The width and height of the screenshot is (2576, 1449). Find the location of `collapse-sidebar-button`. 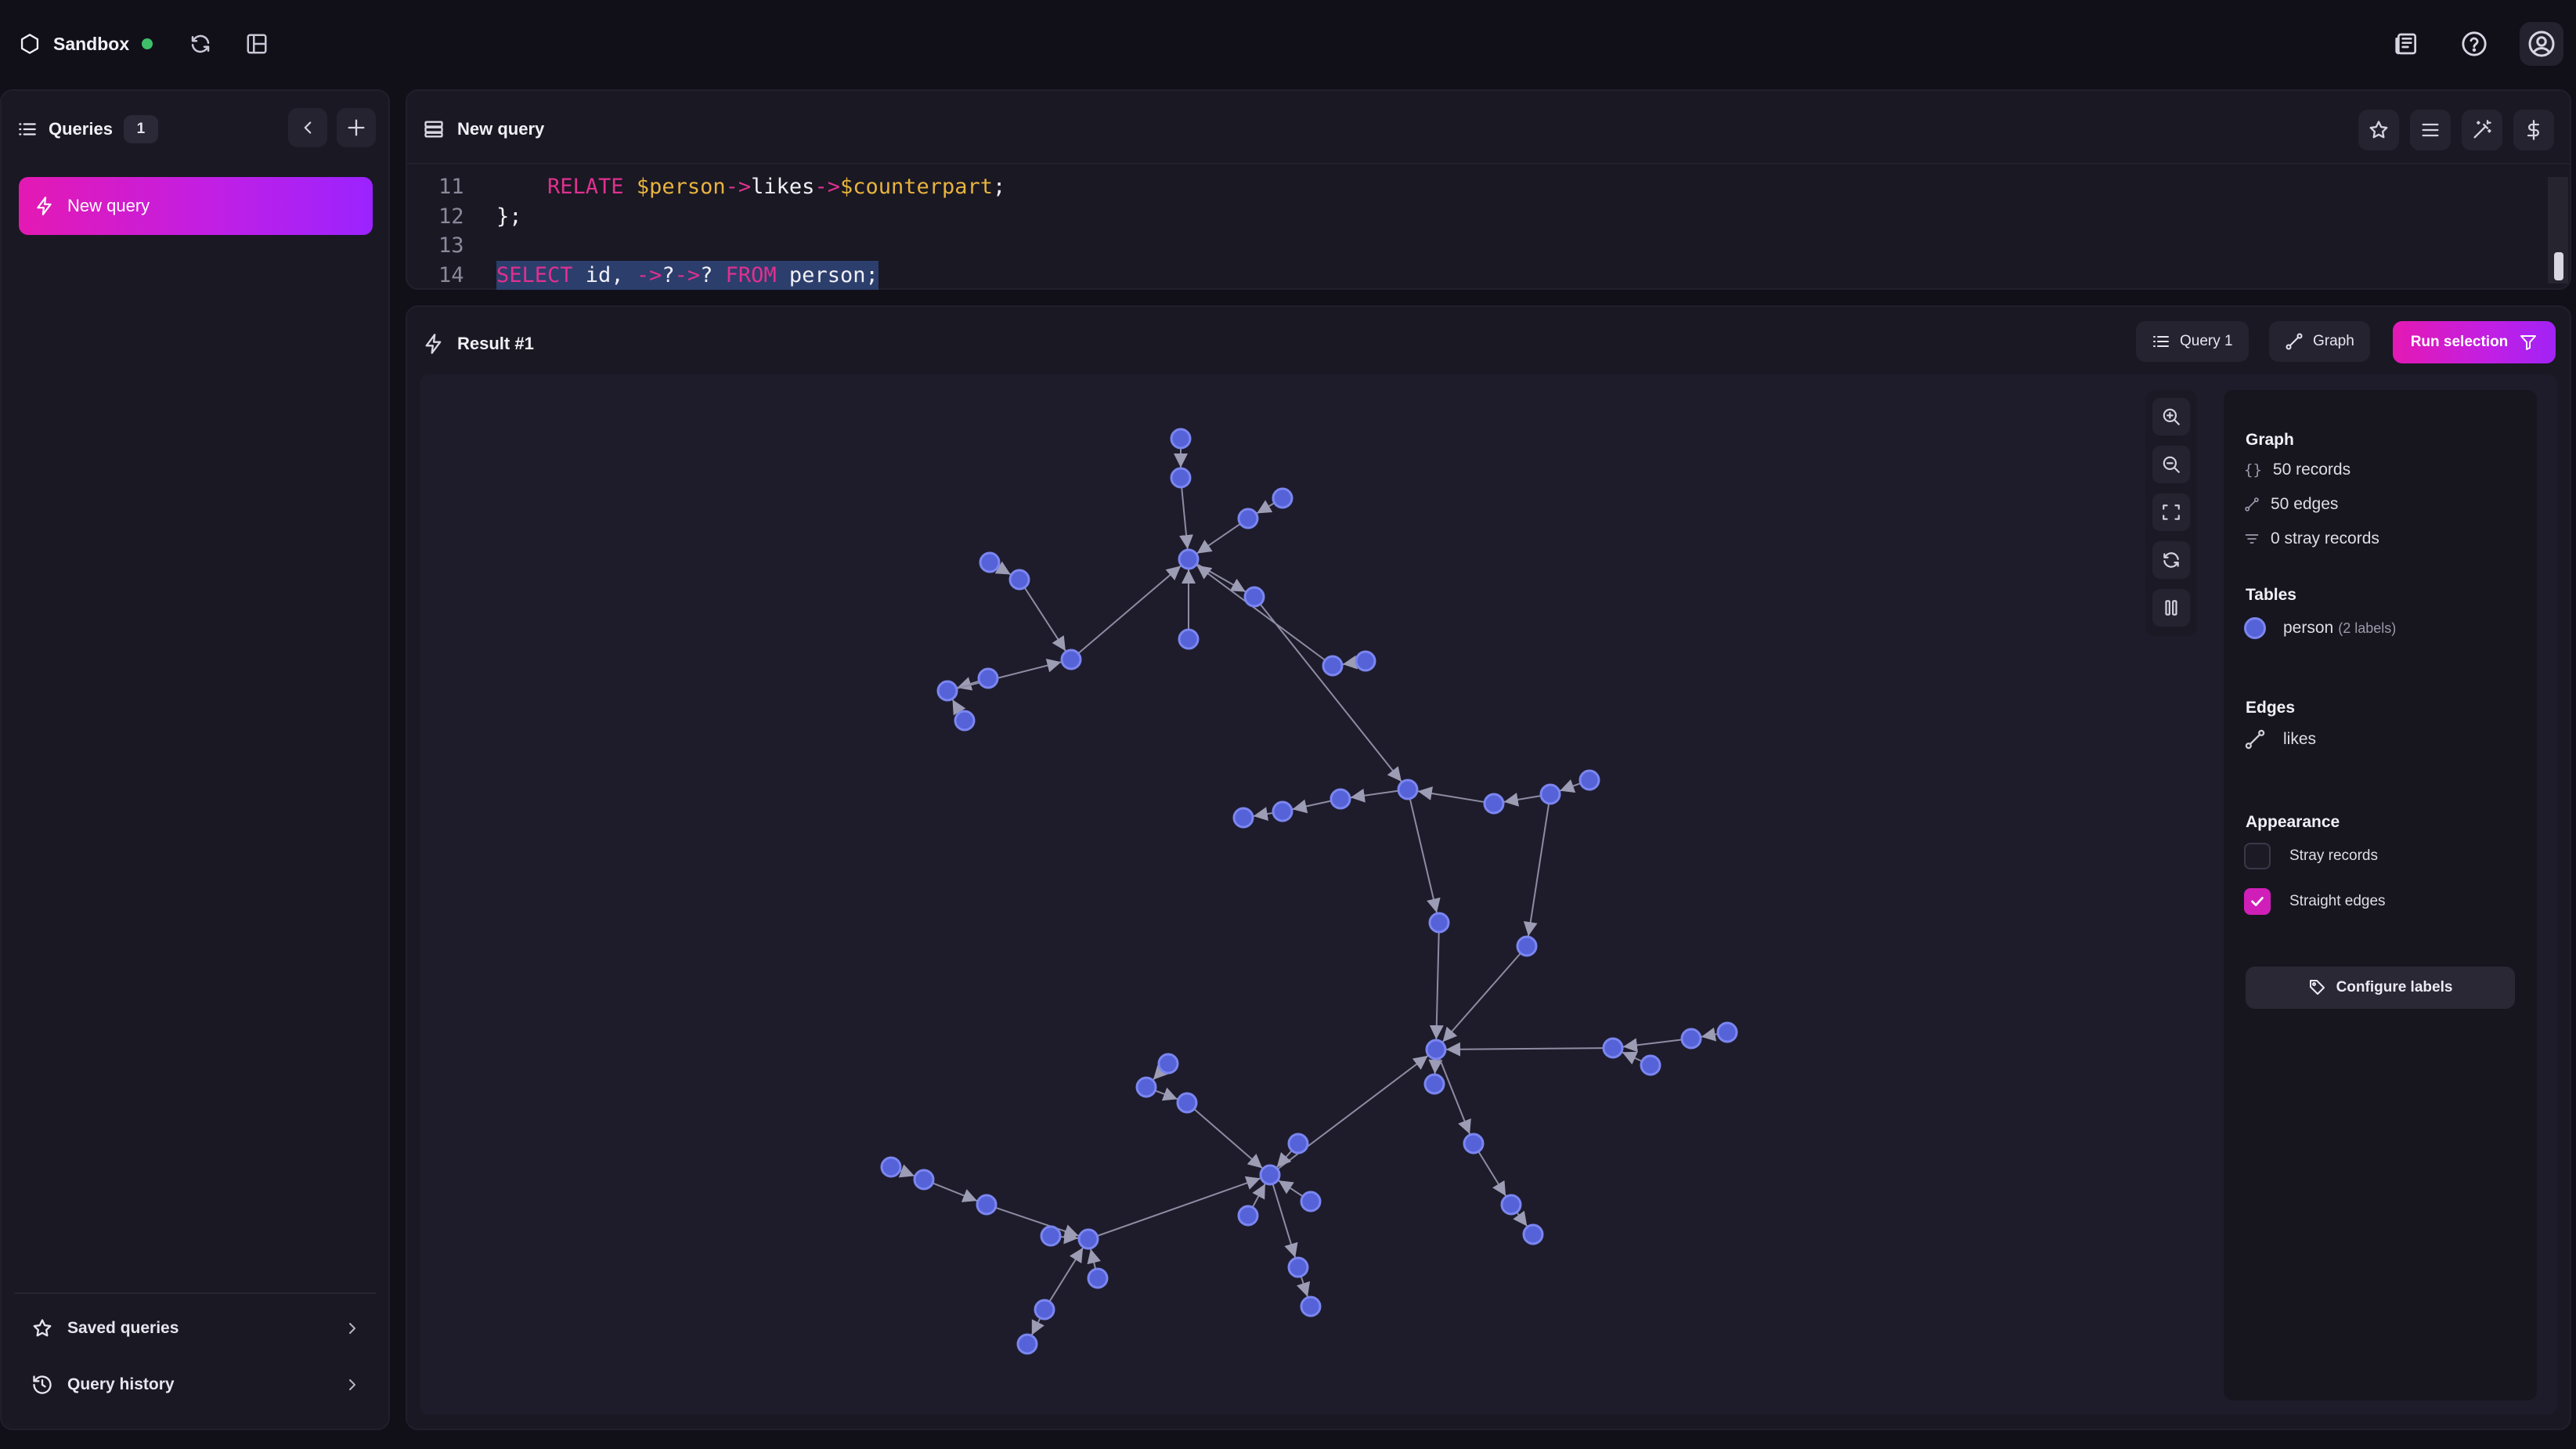

collapse-sidebar-button is located at coordinates (307, 127).